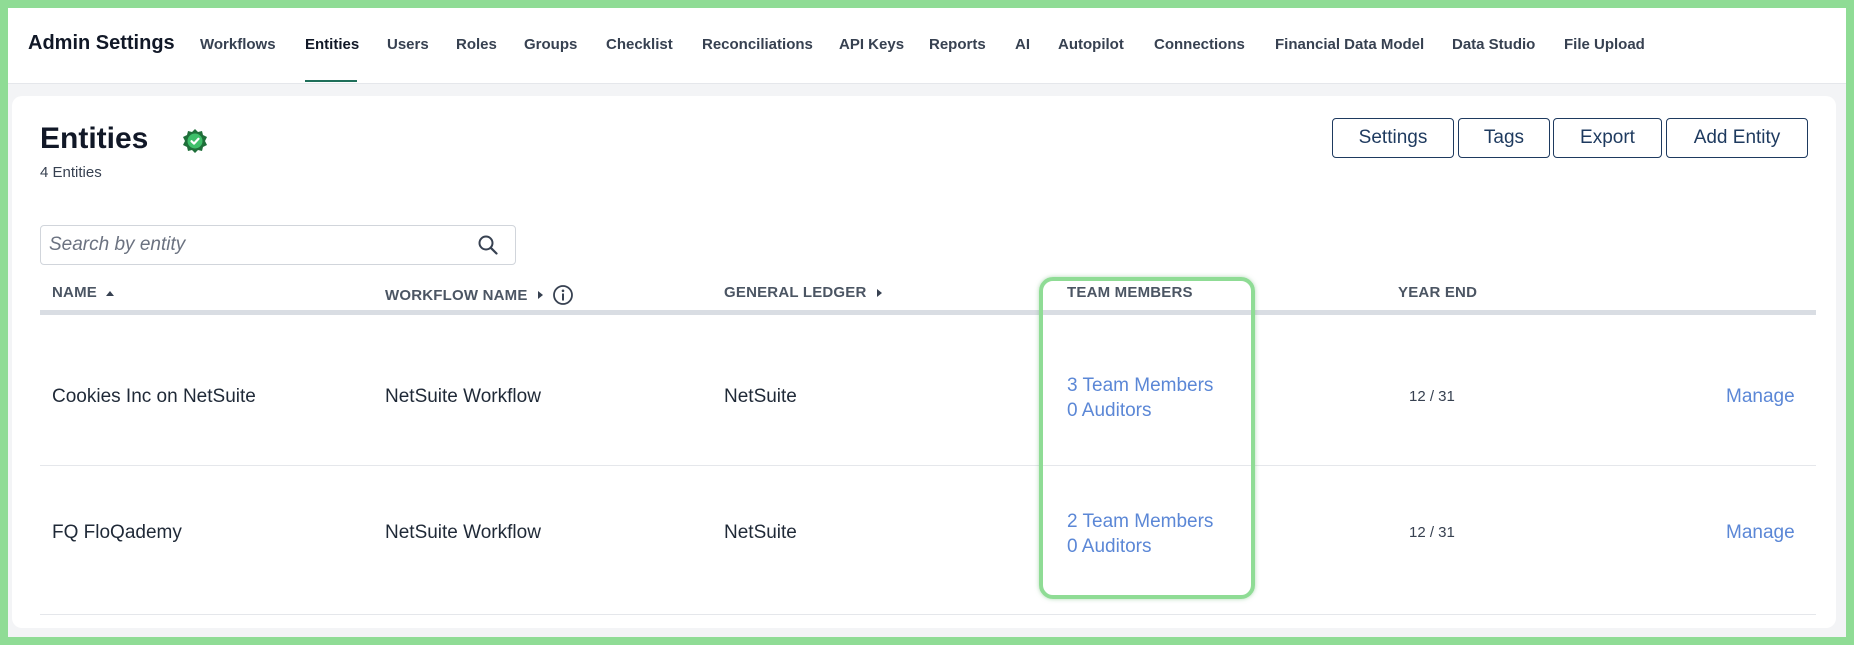 Image resolution: width=1854 pixels, height=645 pixels. I want to click on column-header-workflow: WORKFLOW NAME, so click(479, 295).